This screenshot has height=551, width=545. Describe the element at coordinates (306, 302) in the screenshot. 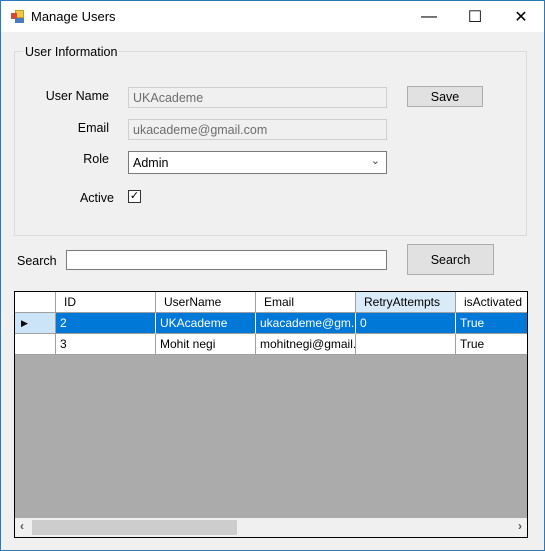

I see `column-header-email: Email` at that location.